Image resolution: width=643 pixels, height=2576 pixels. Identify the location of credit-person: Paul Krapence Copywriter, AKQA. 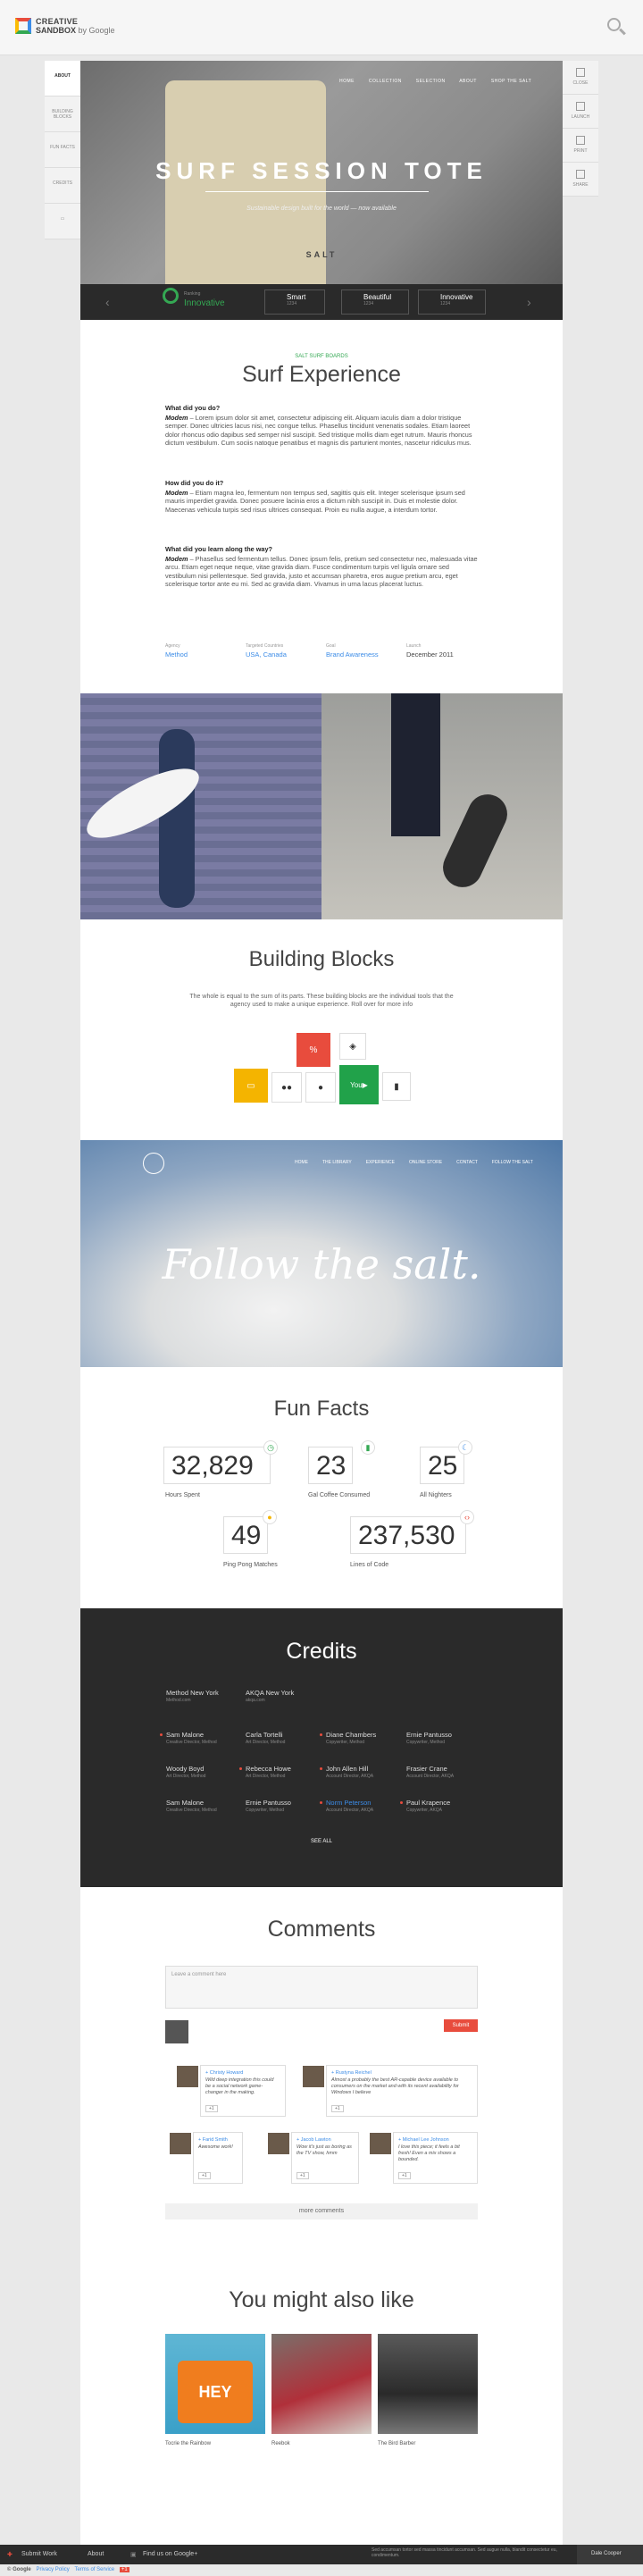
(425, 1806).